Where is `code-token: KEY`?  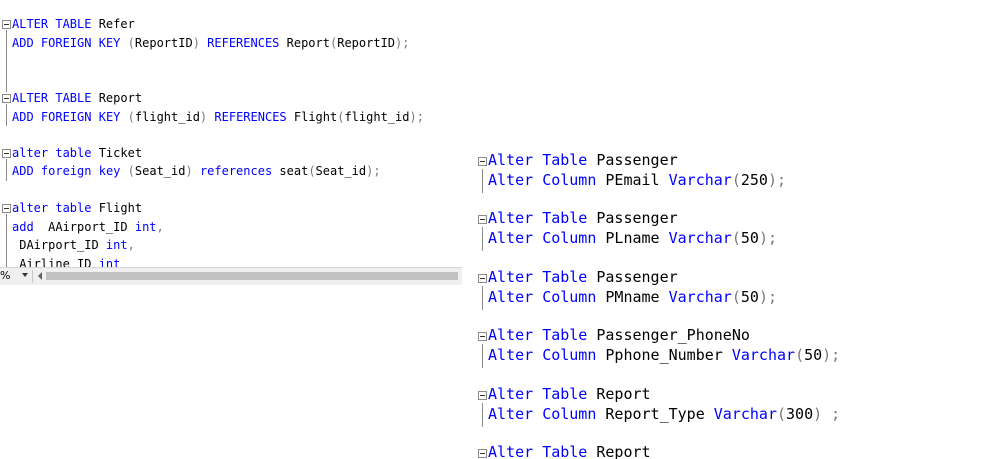
code-token: KEY is located at coordinates (109, 43).